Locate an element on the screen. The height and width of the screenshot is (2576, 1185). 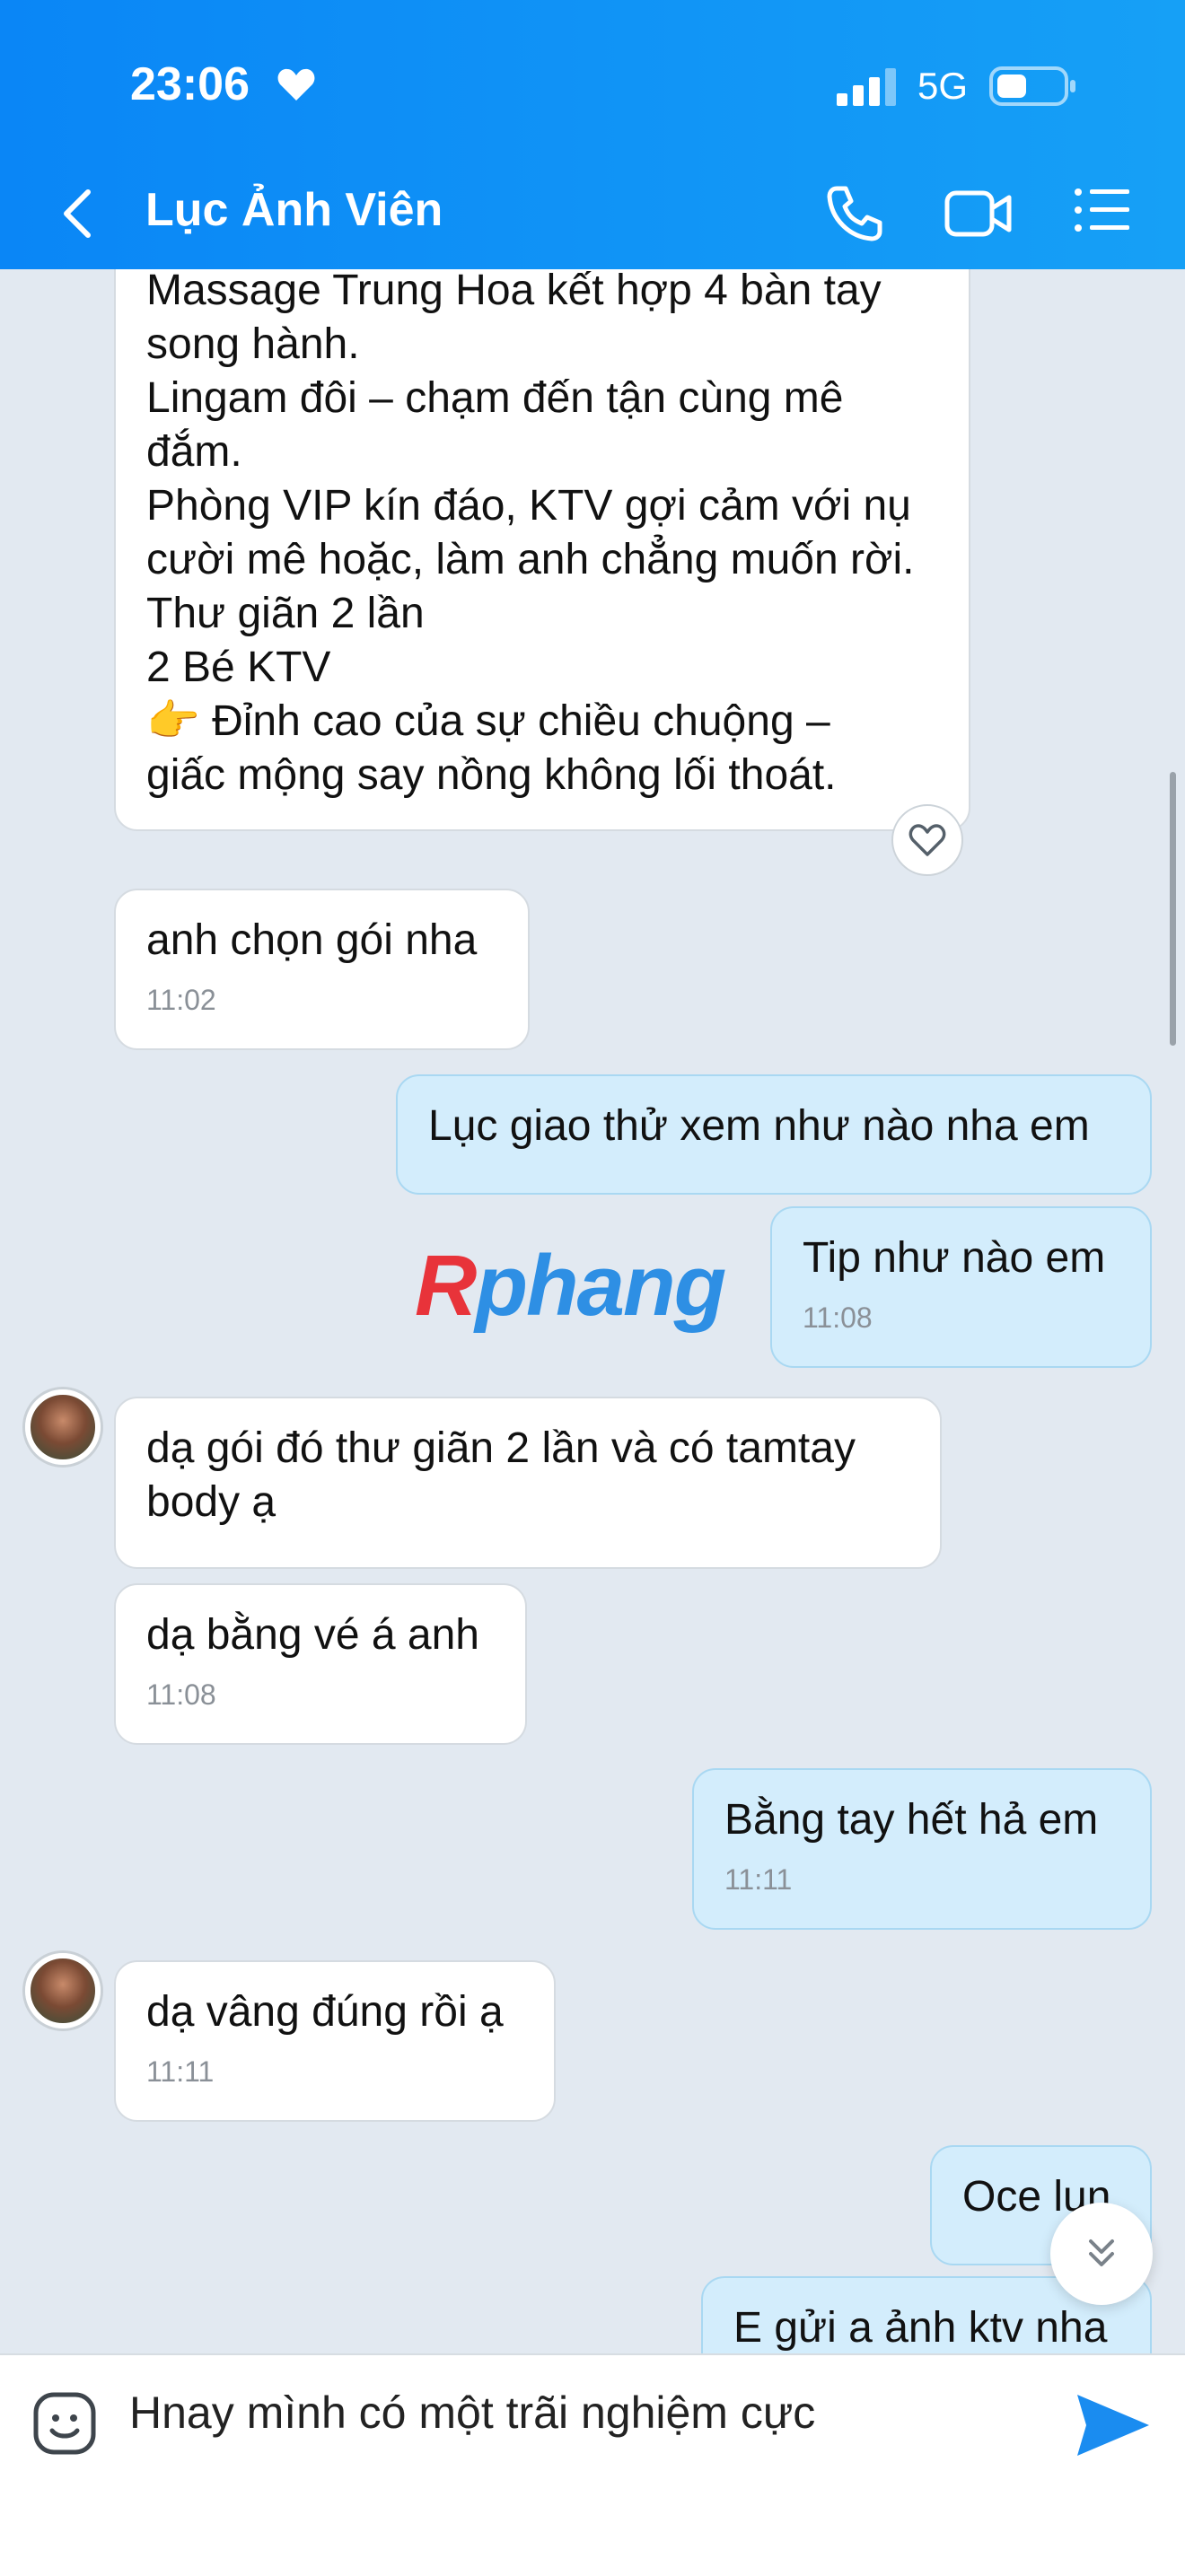
message-incoming: dạ bằng vé á anh 11:08 is located at coordinates (320, 1664).